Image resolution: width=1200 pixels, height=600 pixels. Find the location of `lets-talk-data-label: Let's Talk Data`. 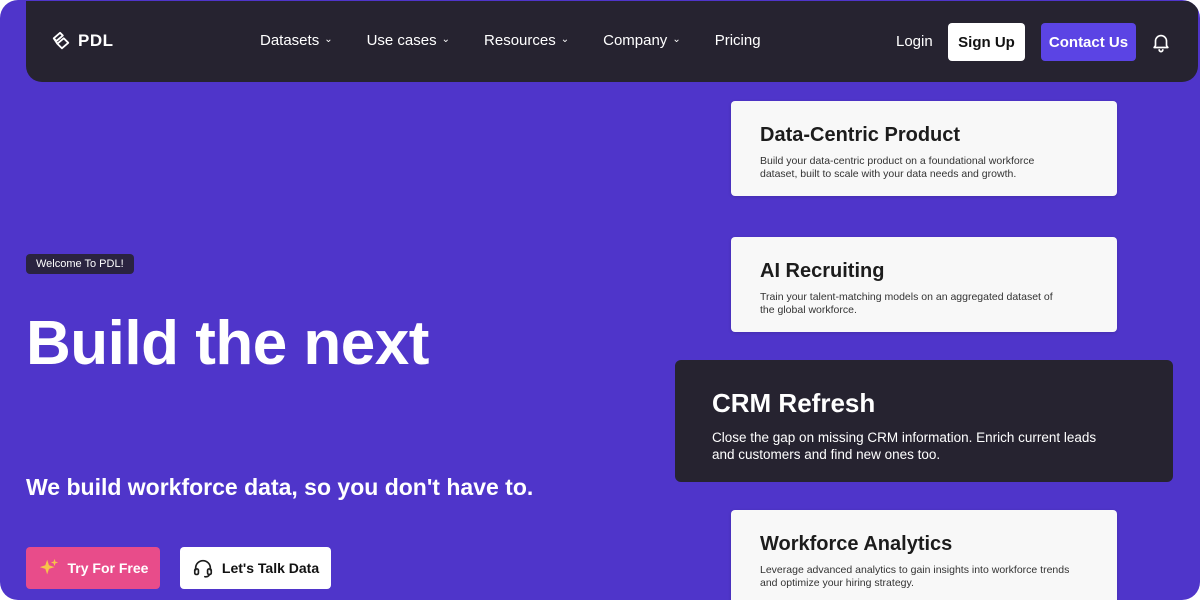

lets-talk-data-label: Let's Talk Data is located at coordinates (270, 568).